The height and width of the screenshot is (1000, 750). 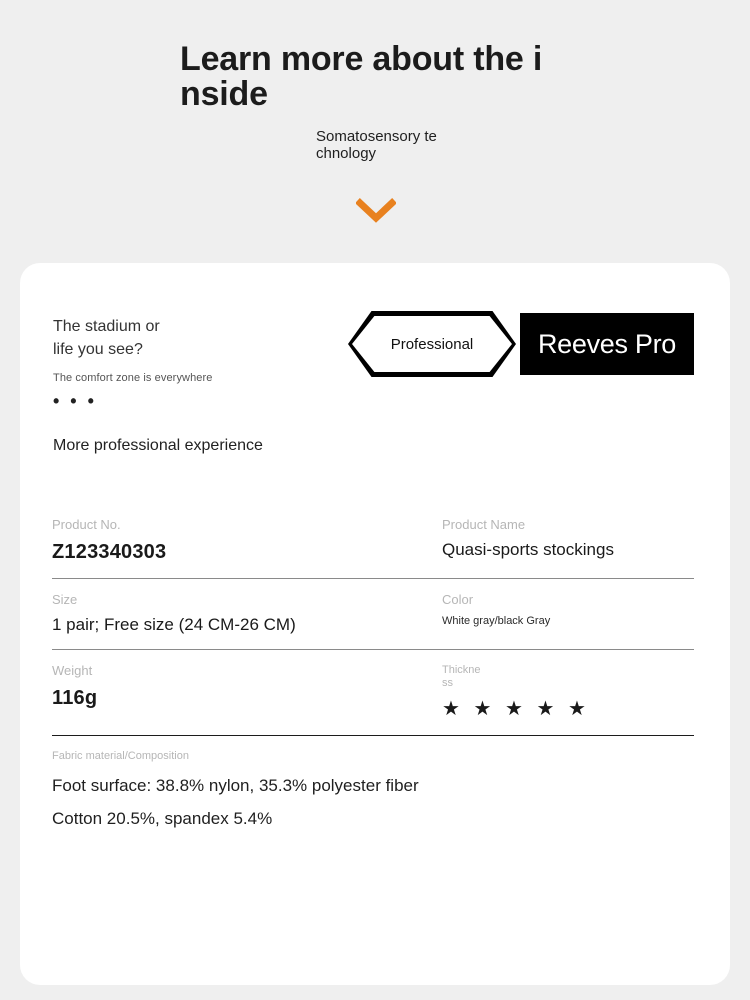 What do you see at coordinates (86, 524) in the screenshot?
I see `spec-label-product-no: Product No.` at bounding box center [86, 524].